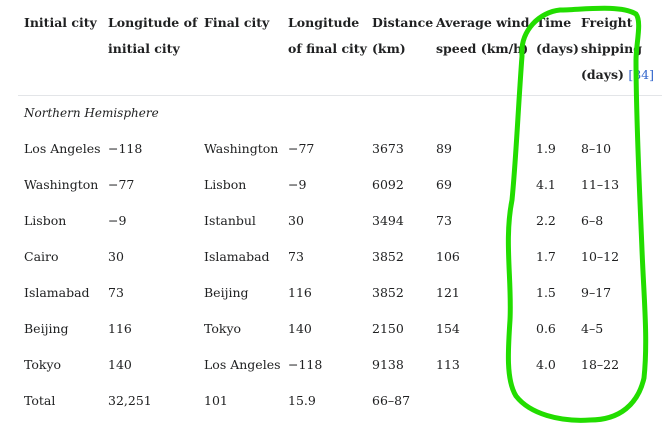  What do you see at coordinates (600, 256) in the screenshot?
I see `cell-freight: 10–12` at bounding box center [600, 256].